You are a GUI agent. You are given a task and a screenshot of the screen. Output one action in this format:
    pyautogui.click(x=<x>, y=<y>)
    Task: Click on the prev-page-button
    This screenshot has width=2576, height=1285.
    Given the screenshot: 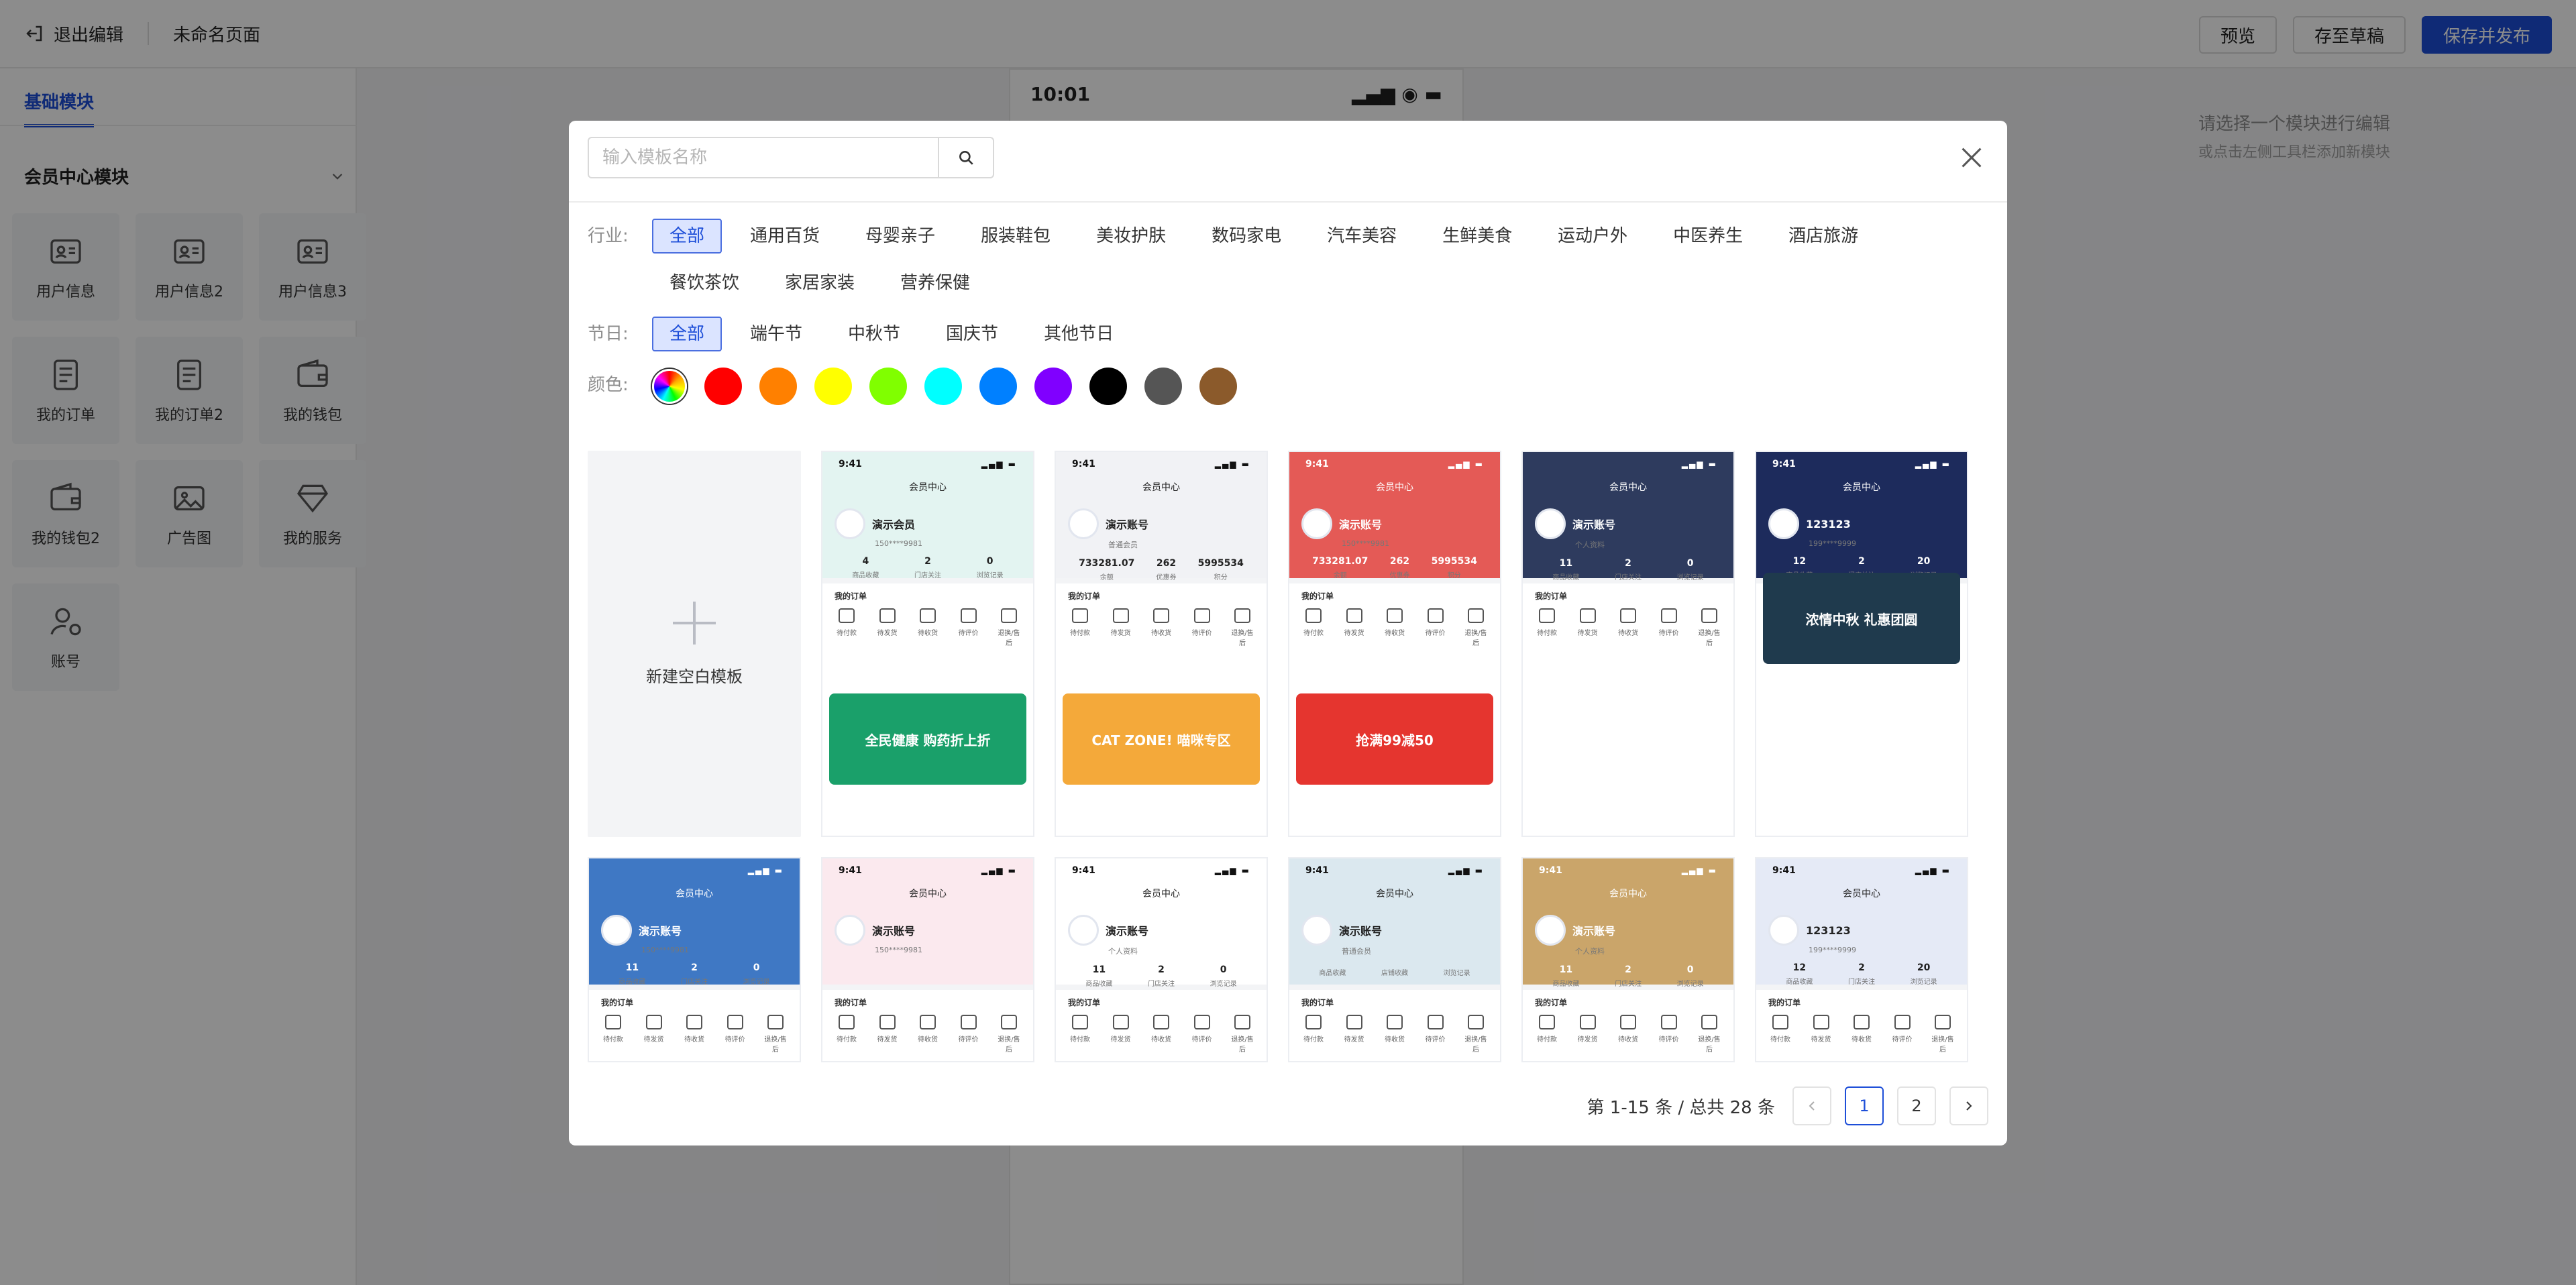 What is the action you would take?
    pyautogui.click(x=1811, y=1105)
    